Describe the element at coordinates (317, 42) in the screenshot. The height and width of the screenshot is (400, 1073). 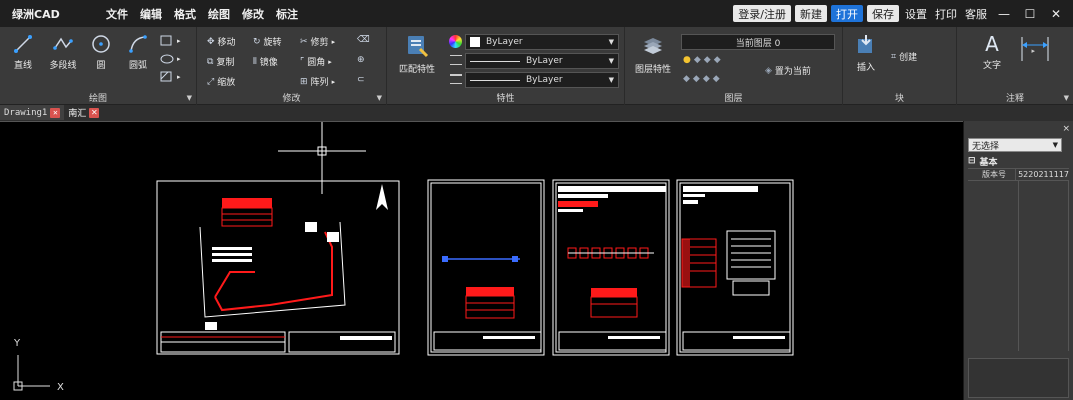
I see `trim-tool: ✂ 修剪 ▸` at that location.